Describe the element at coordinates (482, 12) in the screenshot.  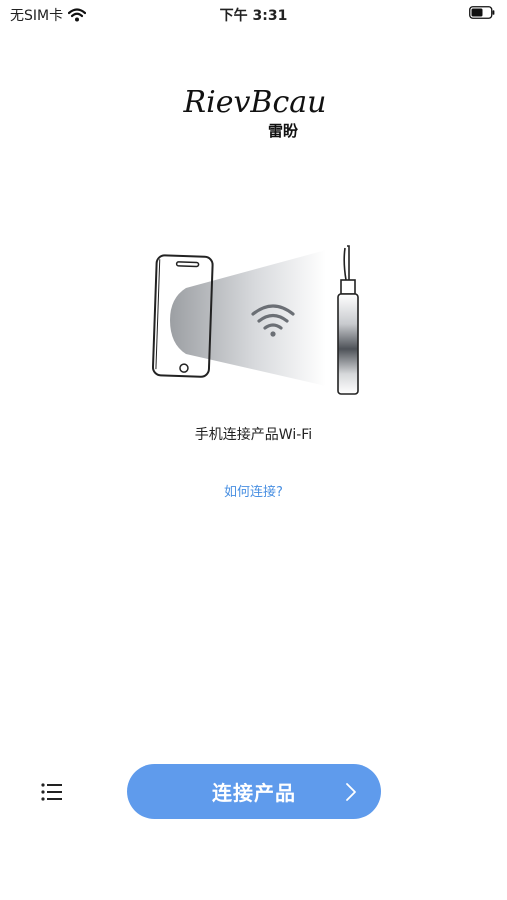
I see `battery-icon` at that location.